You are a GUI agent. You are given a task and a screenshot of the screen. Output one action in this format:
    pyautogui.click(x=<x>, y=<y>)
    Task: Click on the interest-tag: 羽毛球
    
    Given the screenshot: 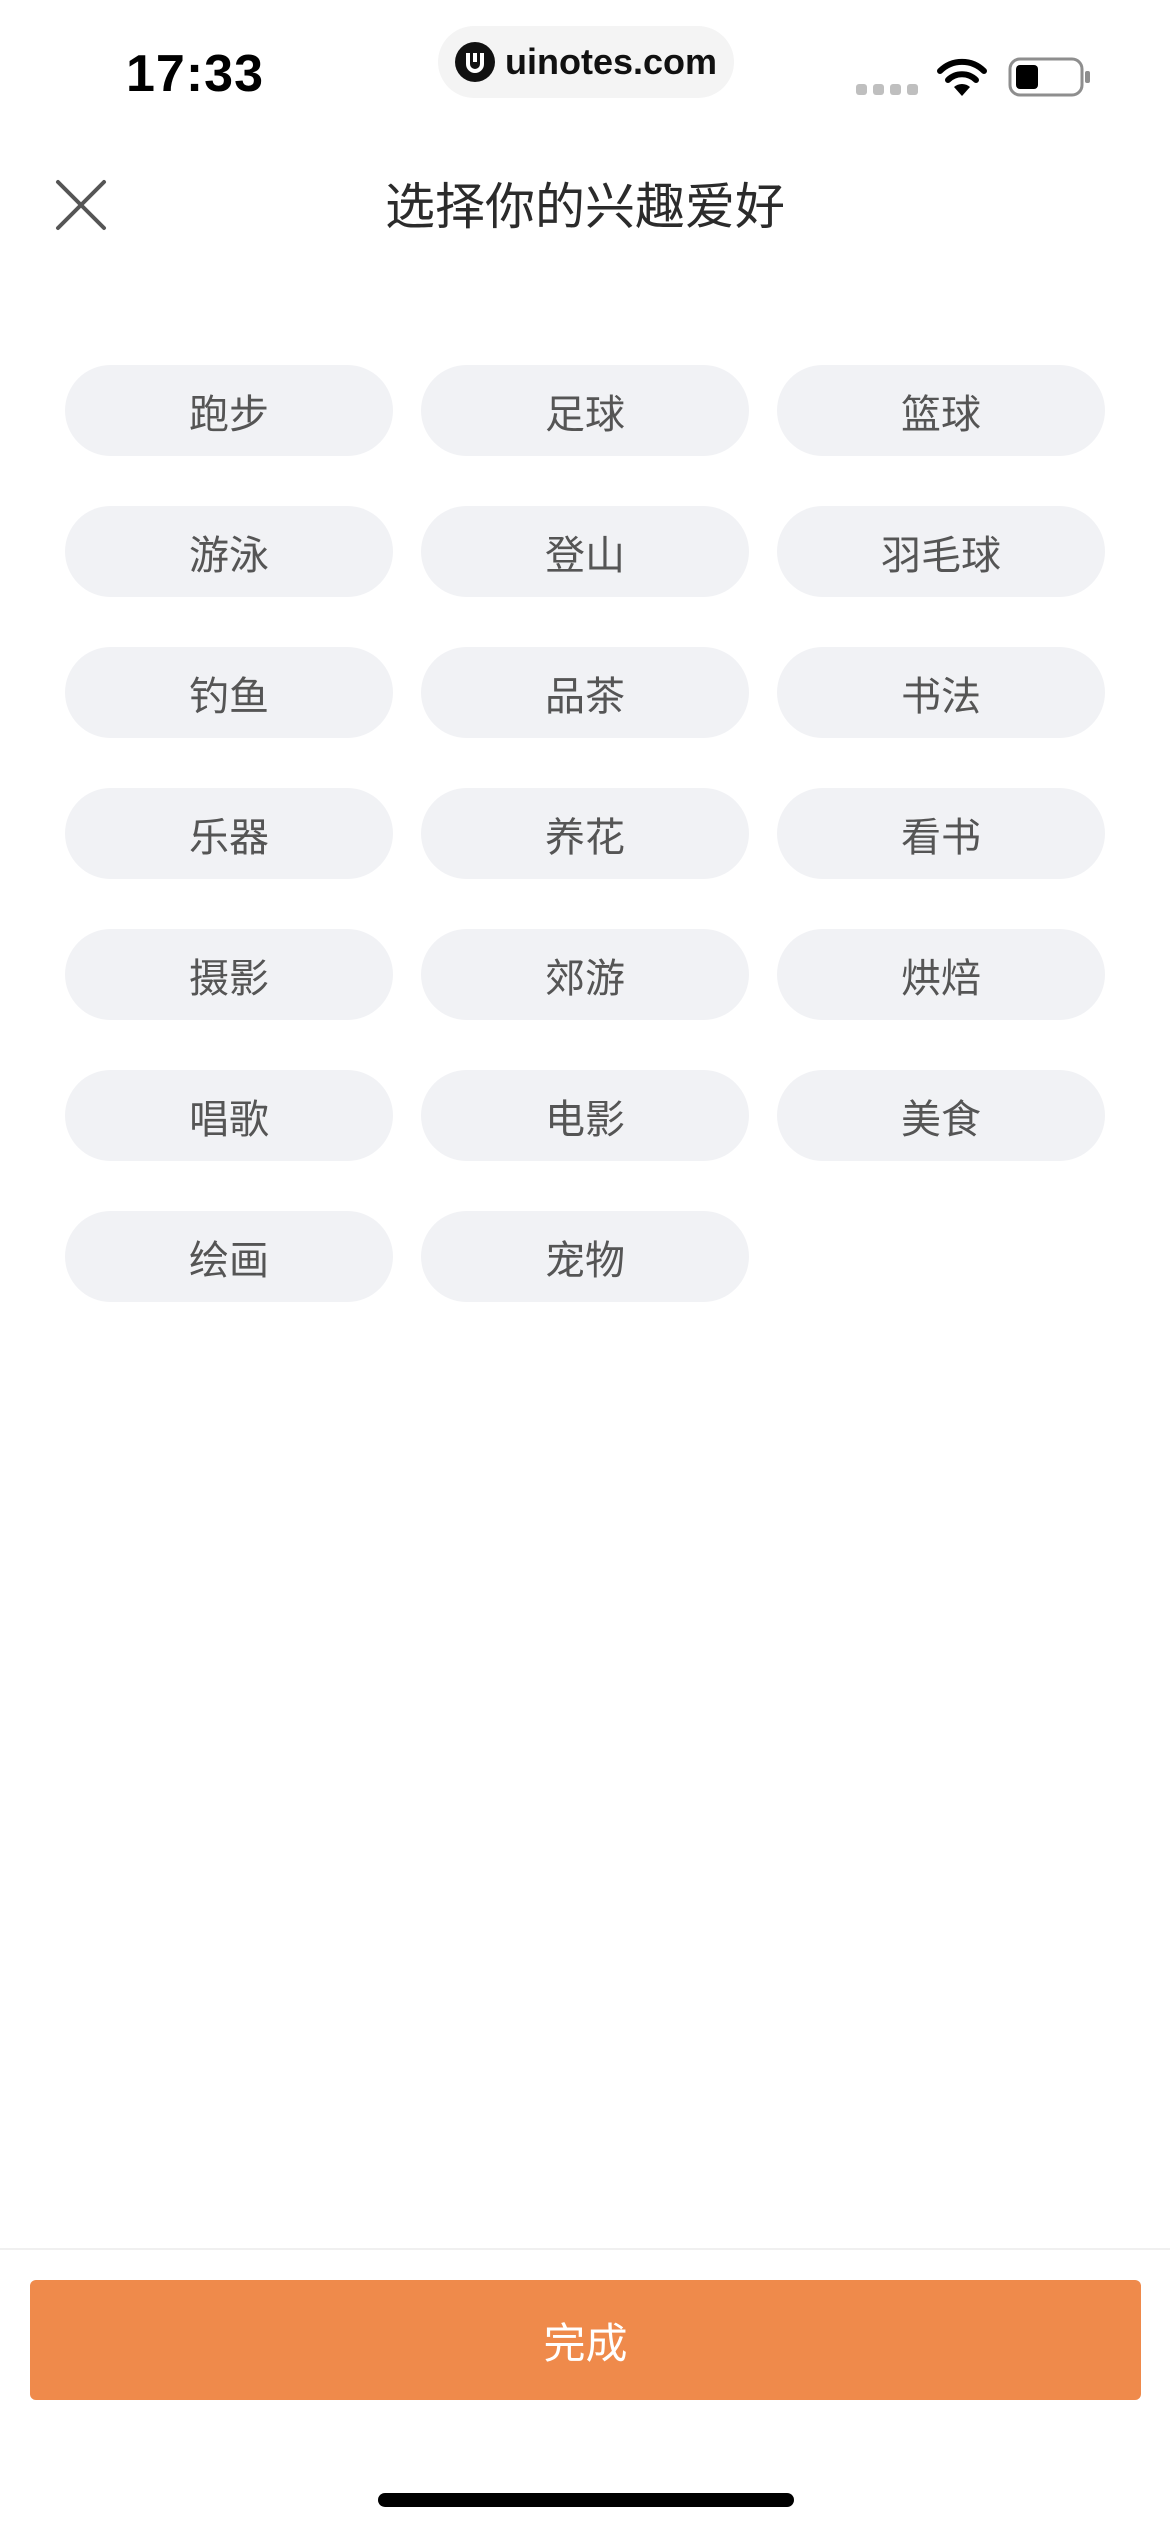 What is the action you would take?
    pyautogui.click(x=941, y=551)
    